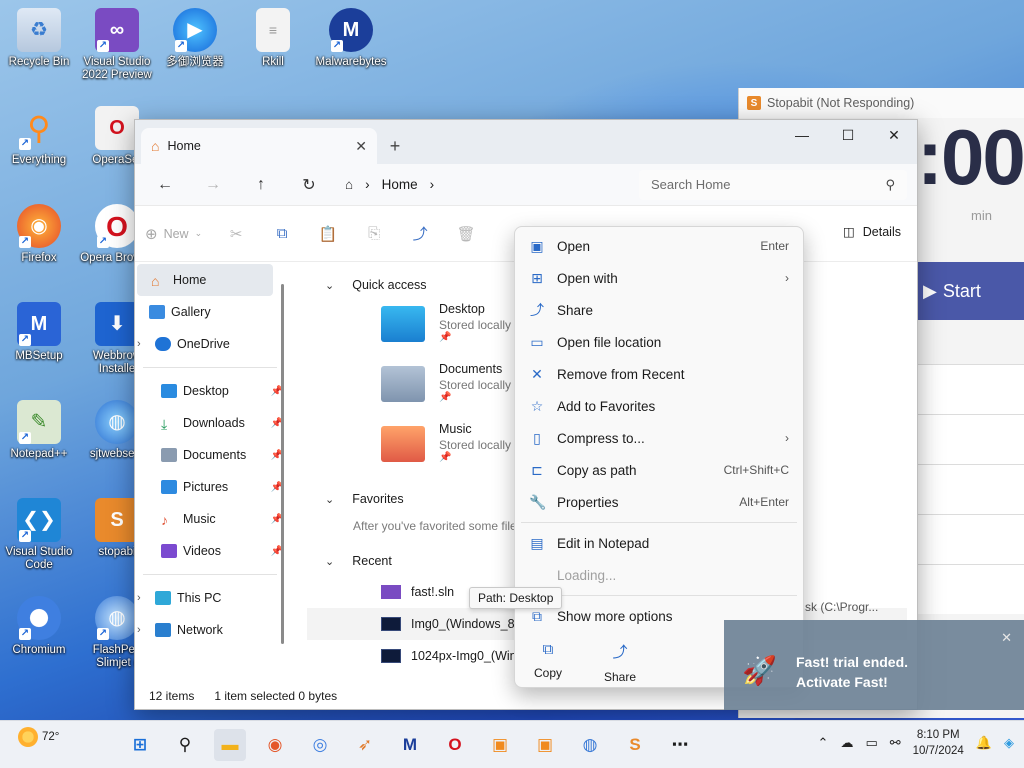  Describe the element at coordinates (538, 501) in the screenshot. I see `wrench-icon: 🔧` at that location.